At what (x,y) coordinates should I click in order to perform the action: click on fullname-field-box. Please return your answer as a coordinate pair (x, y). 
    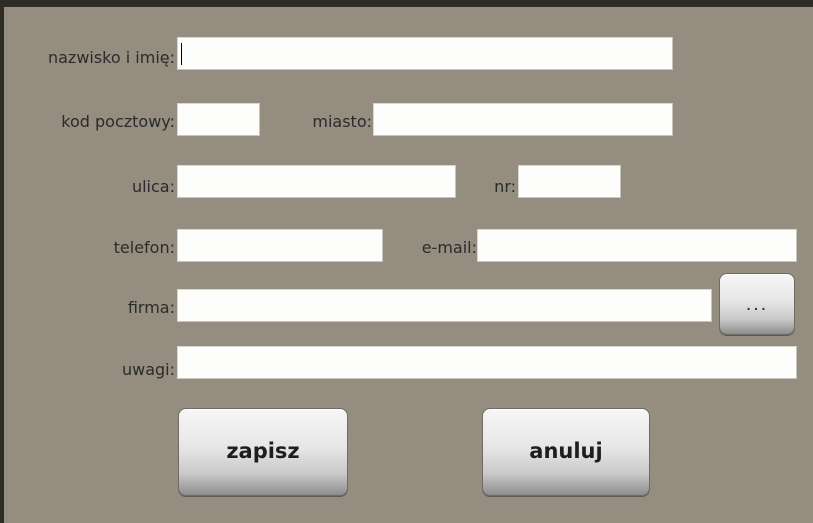
    Looking at the image, I should click on (425, 53).